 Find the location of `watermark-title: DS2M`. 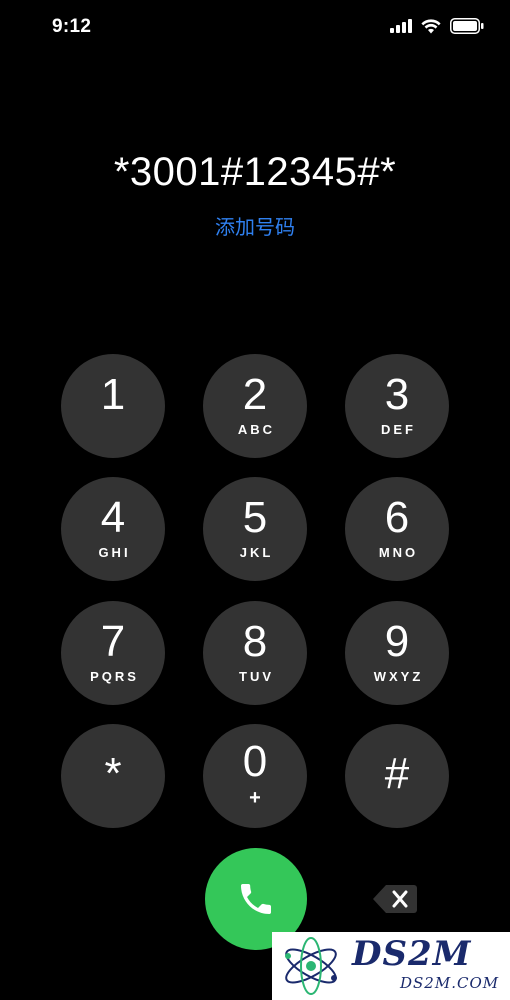

watermark-title: DS2M is located at coordinates (412, 954).